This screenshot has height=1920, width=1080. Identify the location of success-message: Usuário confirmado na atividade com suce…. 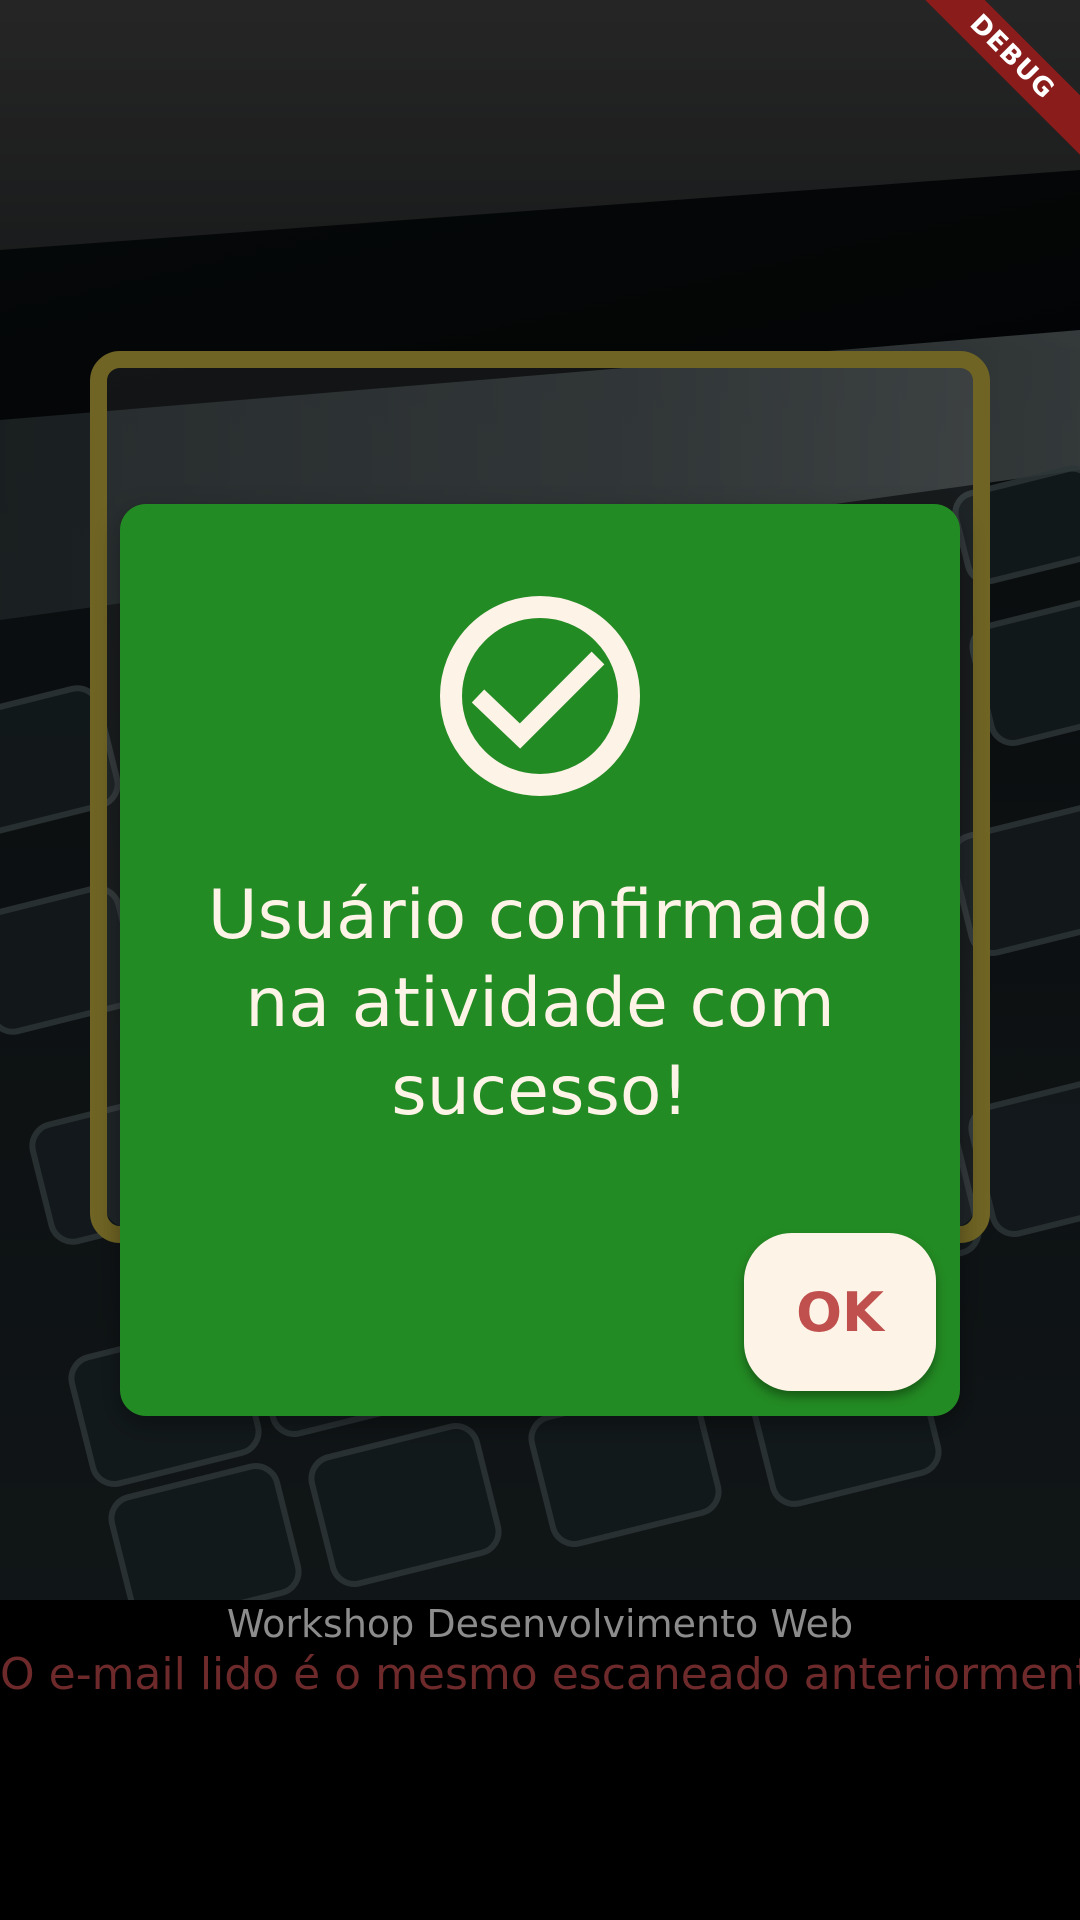
(540, 1003).